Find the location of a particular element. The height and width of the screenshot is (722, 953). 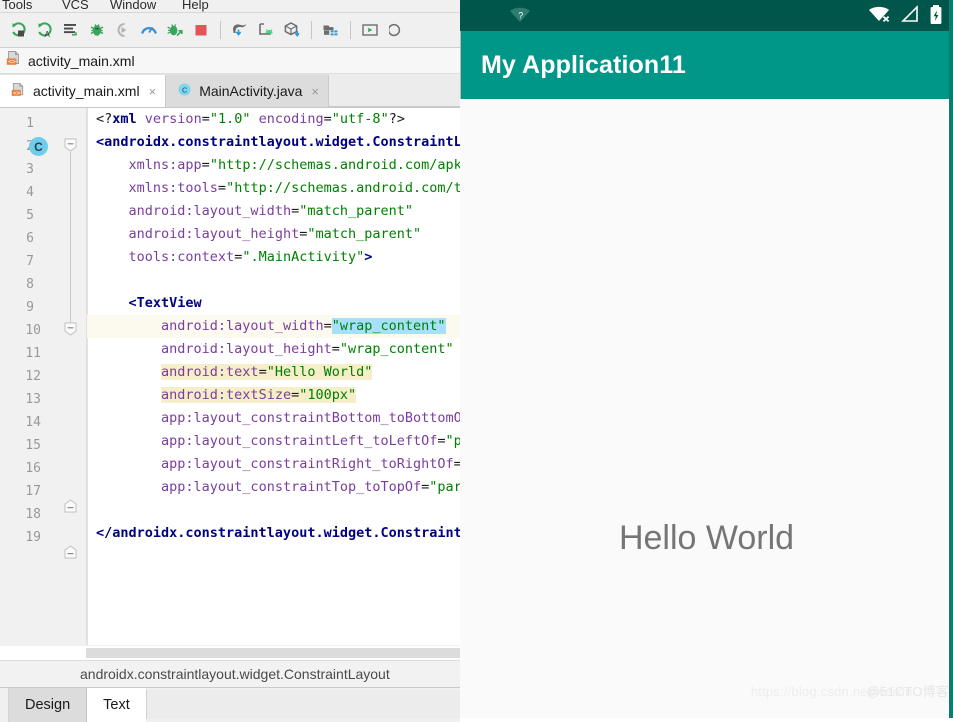

tab-design: Design is located at coordinates (48, 705).